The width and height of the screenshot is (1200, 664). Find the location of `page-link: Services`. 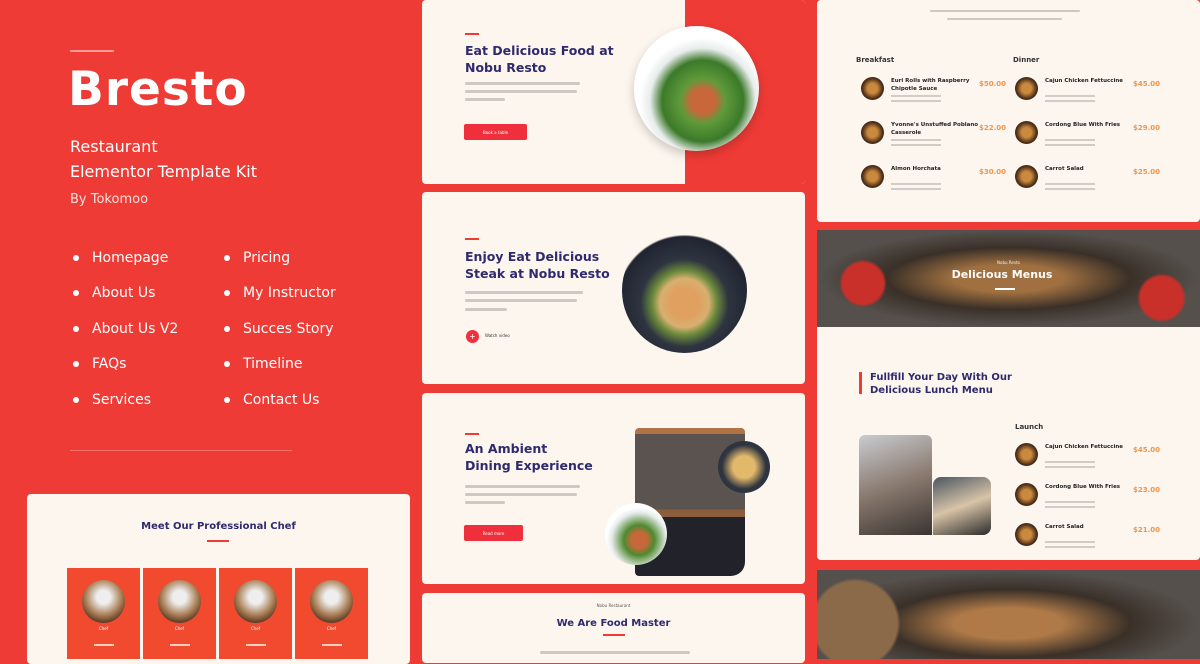

page-link: Services is located at coordinates (112, 400).